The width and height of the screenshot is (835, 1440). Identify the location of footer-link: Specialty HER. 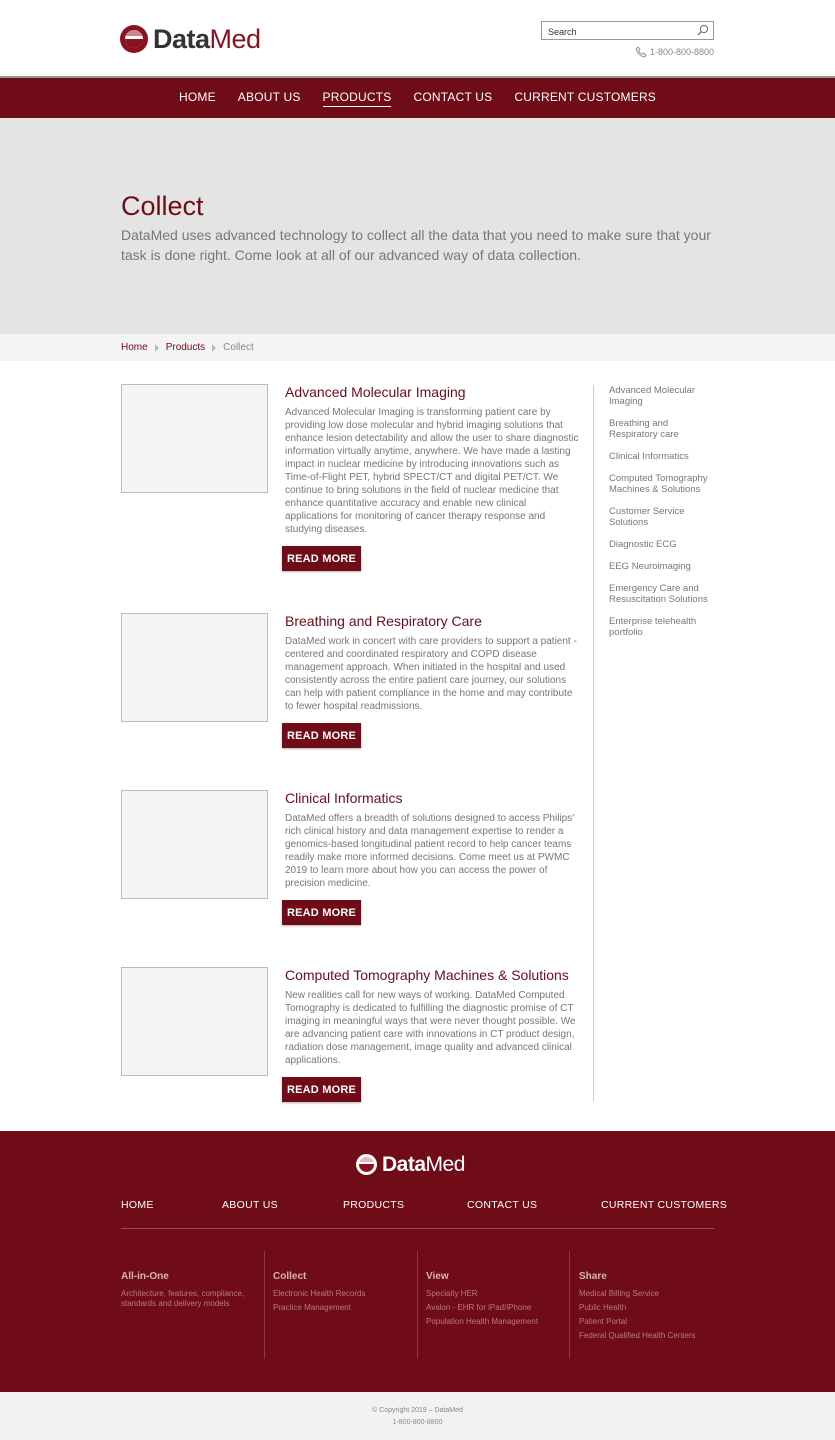
(501, 1294).